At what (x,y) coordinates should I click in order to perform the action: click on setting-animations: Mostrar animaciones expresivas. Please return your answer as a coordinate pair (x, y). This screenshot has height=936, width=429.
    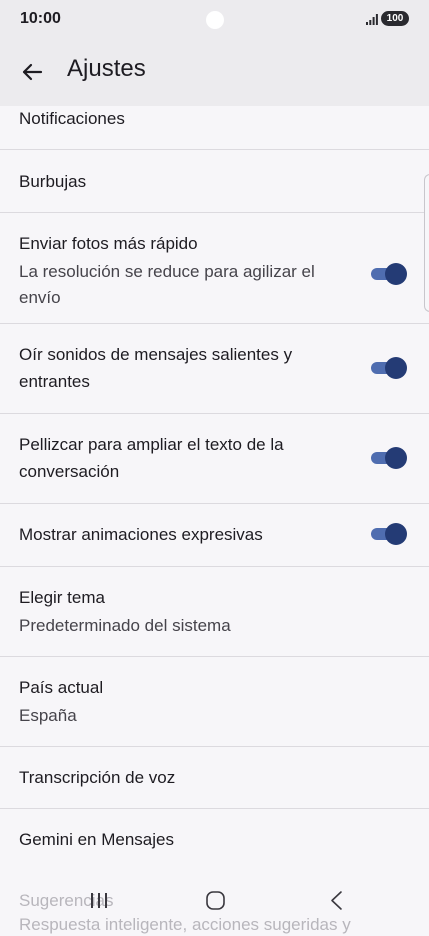
    Looking at the image, I should click on (214, 535).